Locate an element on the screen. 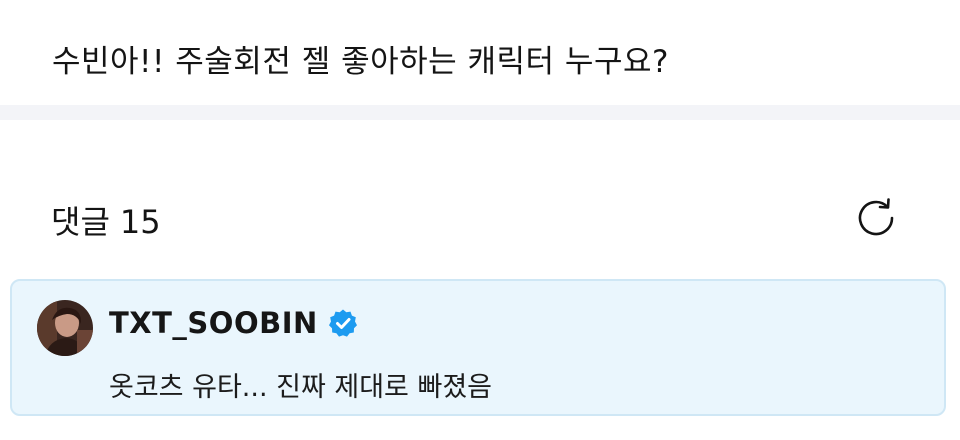 Image resolution: width=960 pixels, height=440 pixels. comment-author-row: TXT_SOOBIN is located at coordinates (233, 323).